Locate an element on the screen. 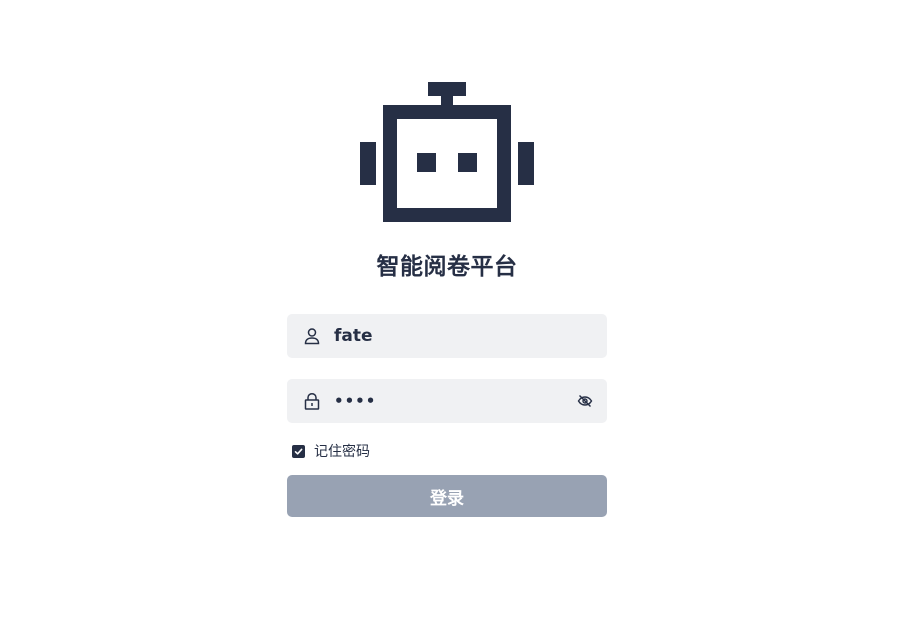 The width and height of the screenshot is (912, 622). check-icon is located at coordinates (298, 451).